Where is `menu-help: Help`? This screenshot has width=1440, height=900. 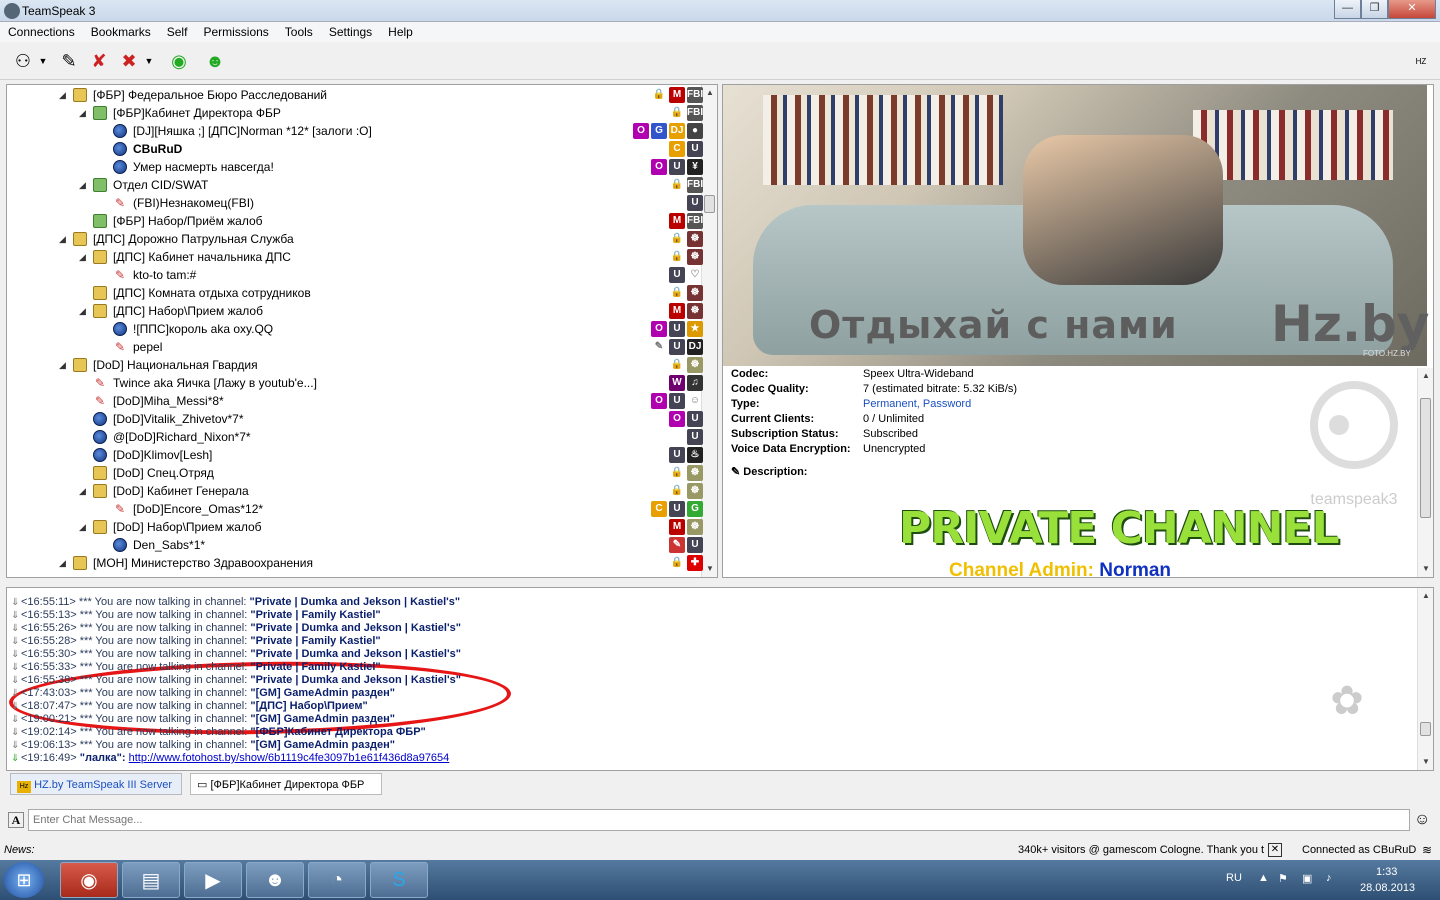 menu-help: Help is located at coordinates (400, 30).